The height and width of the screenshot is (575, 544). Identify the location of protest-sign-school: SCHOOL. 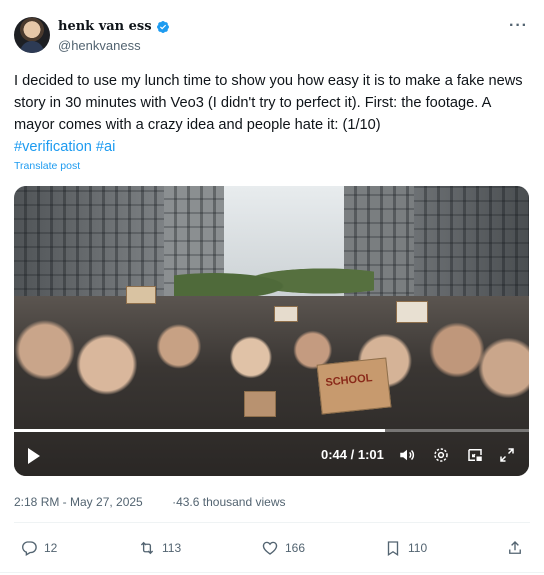
(354, 386).